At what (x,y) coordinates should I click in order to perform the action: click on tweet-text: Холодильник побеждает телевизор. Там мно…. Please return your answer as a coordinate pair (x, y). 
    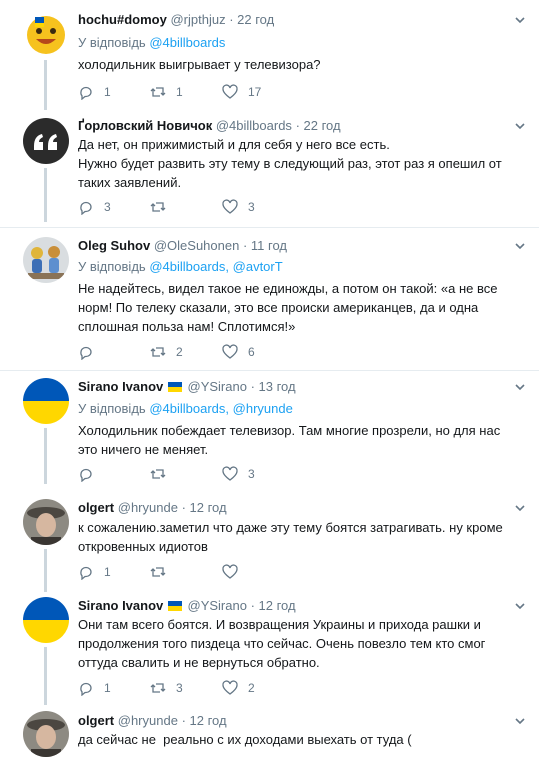
    Looking at the image, I should click on (289, 440).